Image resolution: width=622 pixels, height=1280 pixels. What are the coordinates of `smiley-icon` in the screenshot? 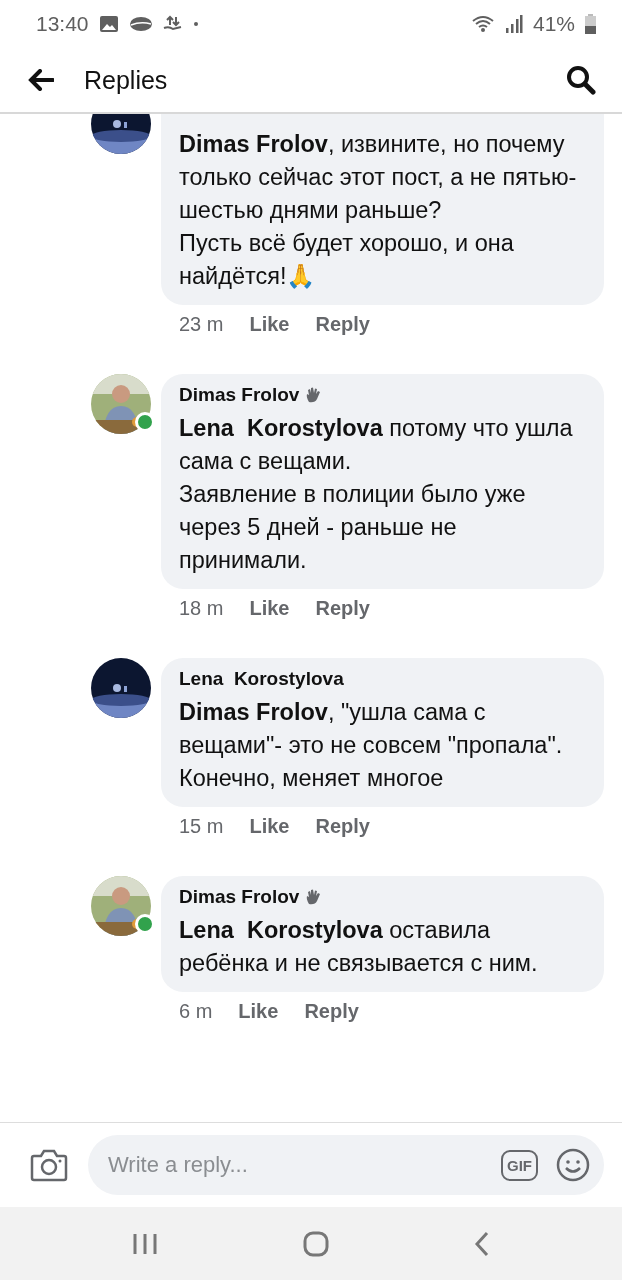 It's located at (573, 1165).